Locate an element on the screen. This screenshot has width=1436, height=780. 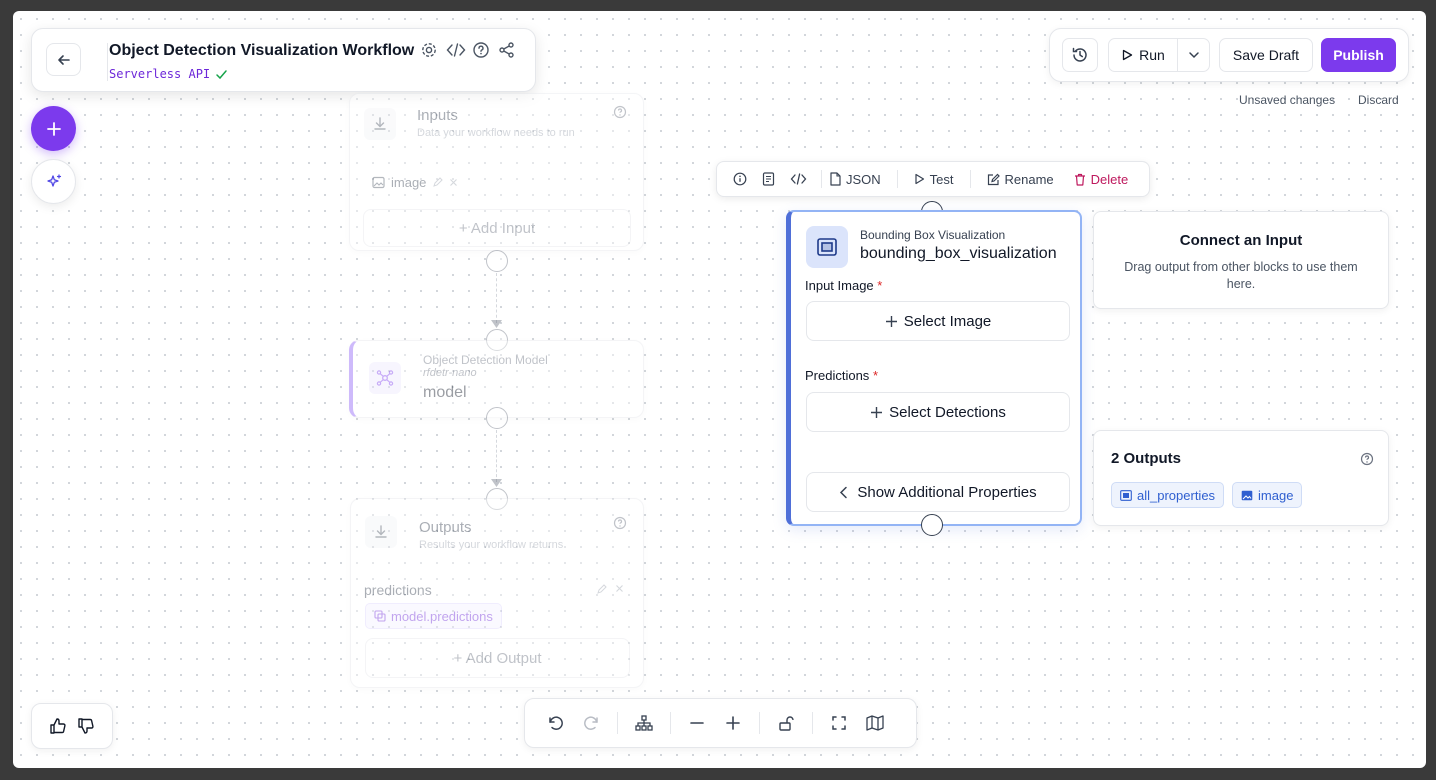
redo-icon is located at coordinates (591, 723).